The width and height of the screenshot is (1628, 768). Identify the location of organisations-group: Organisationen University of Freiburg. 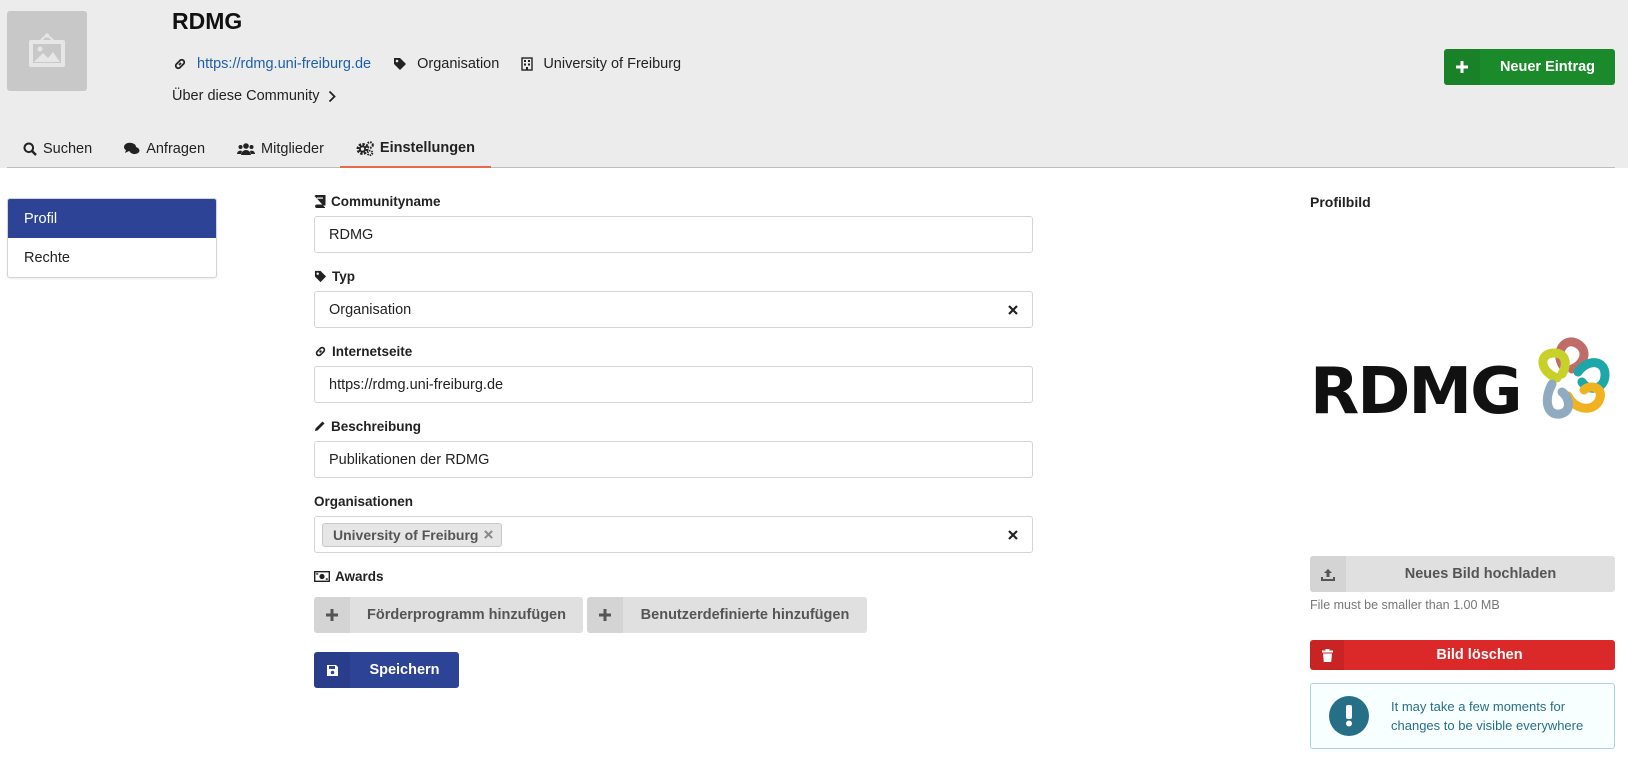
(673, 522).